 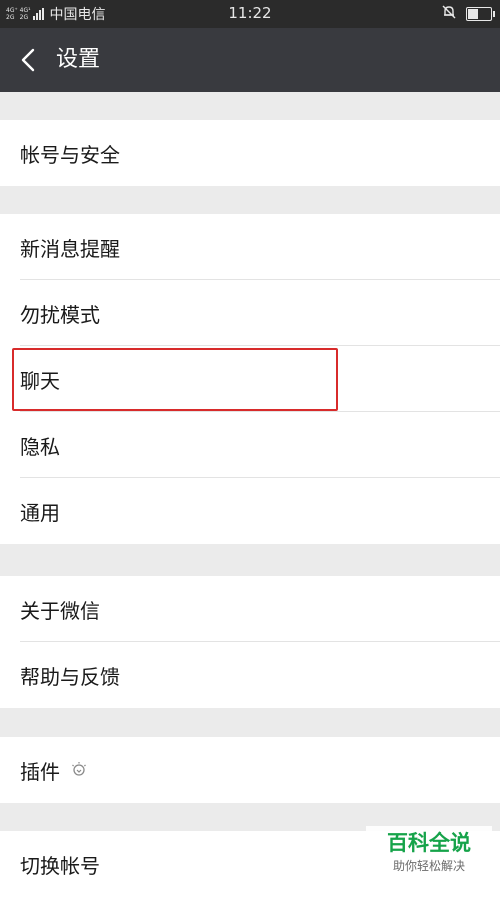 What do you see at coordinates (70, 248) in the screenshot?
I see `settings-item-label: 新消息提醒` at bounding box center [70, 248].